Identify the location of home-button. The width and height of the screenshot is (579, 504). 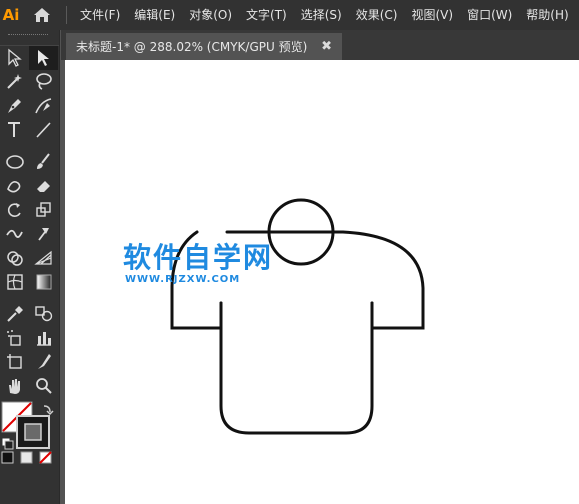
(42, 15).